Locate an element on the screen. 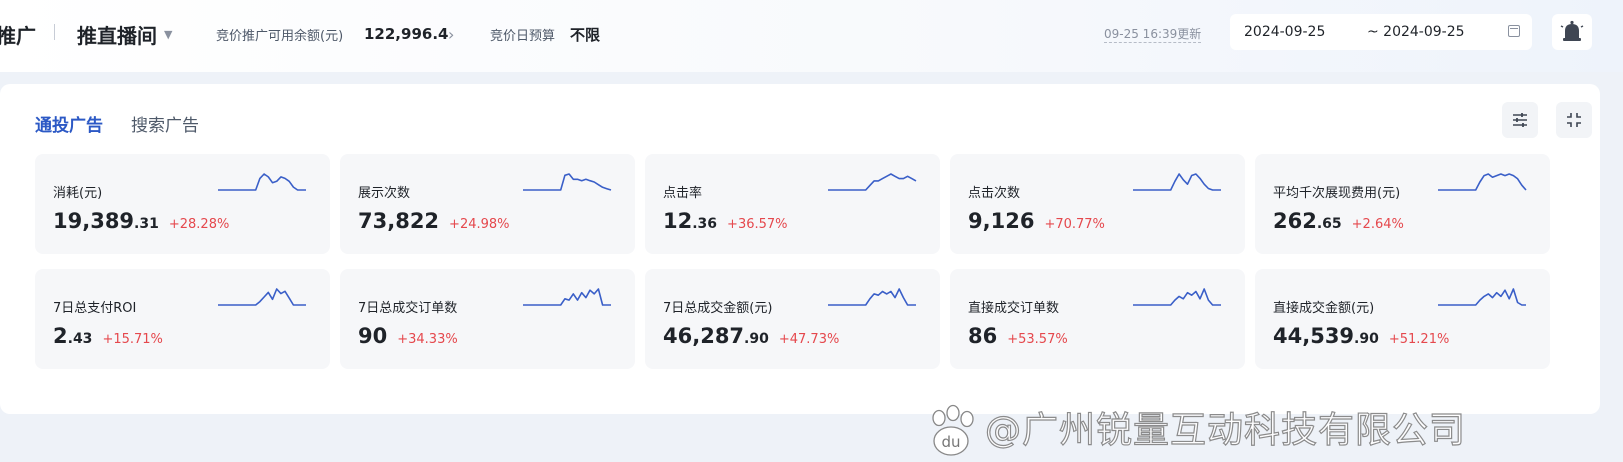 The image size is (1623, 462). metric-value-decimal: .36 is located at coordinates (705, 224).